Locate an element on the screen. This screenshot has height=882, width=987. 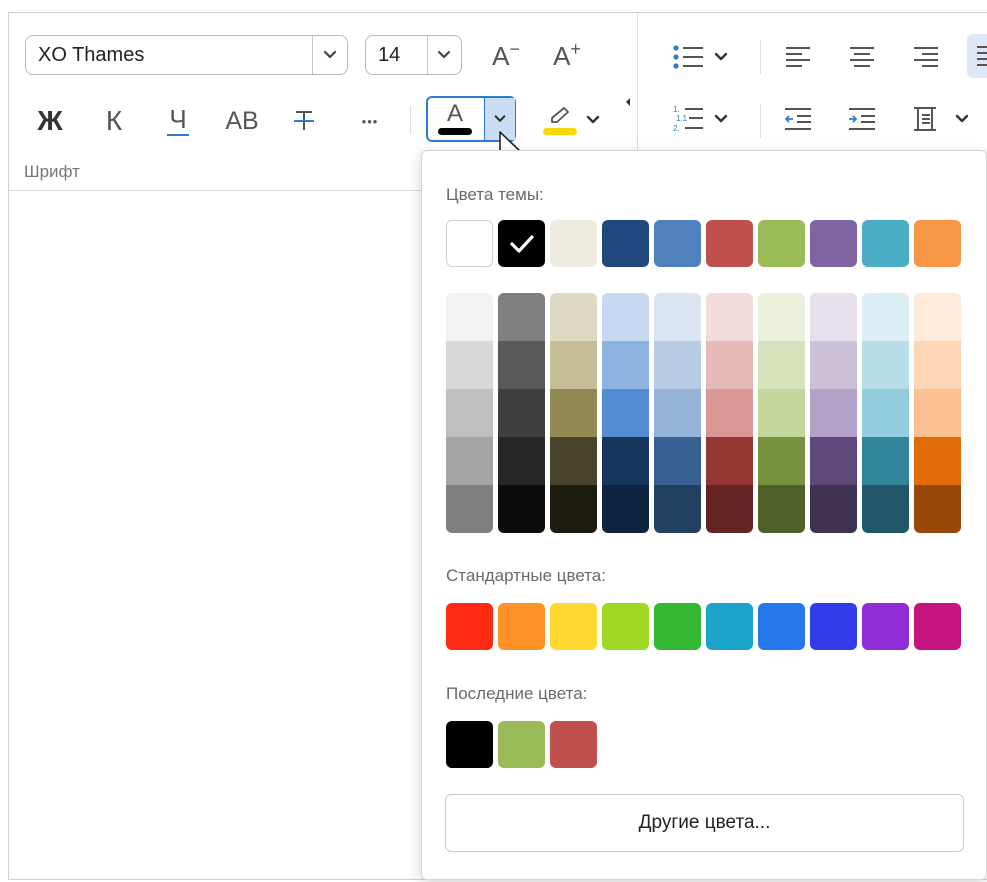
align-right-button is located at coordinates (926, 57).